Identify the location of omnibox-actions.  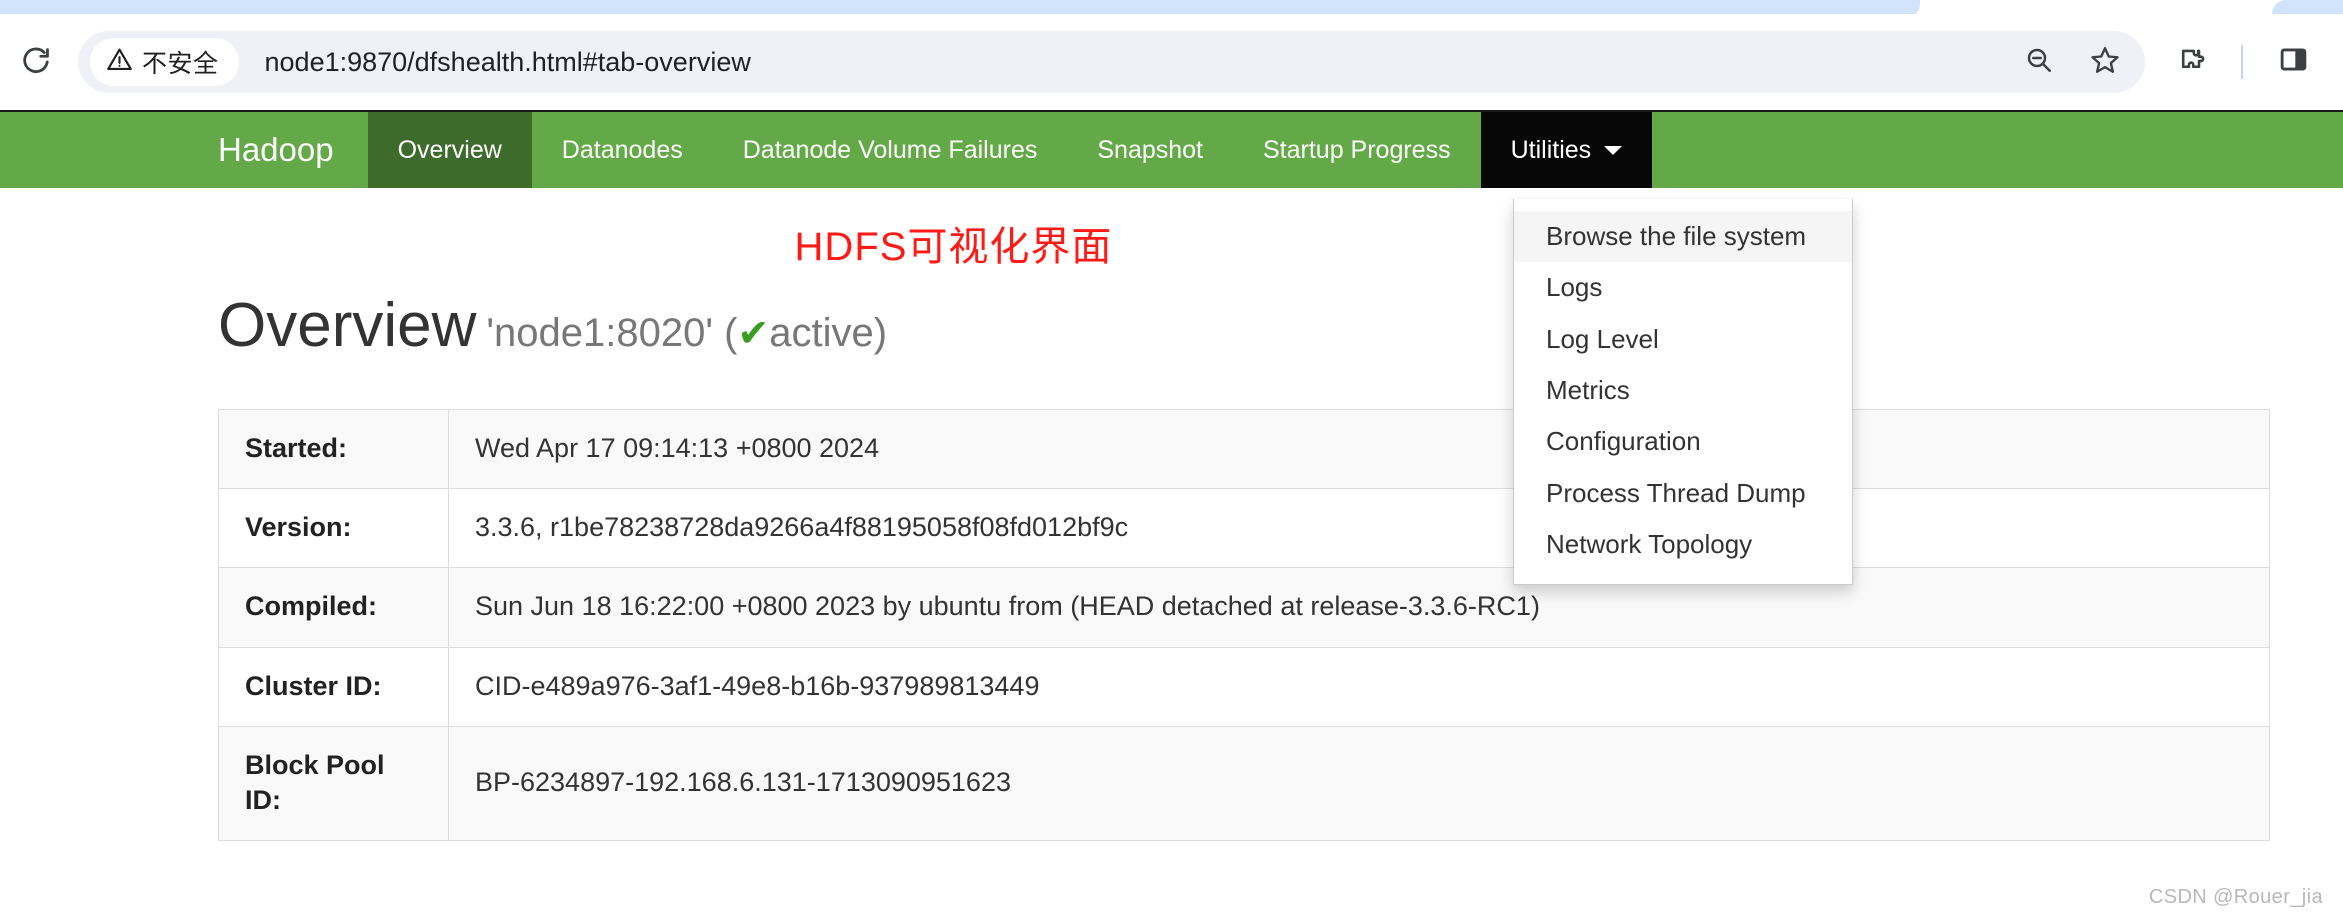
(2072, 62).